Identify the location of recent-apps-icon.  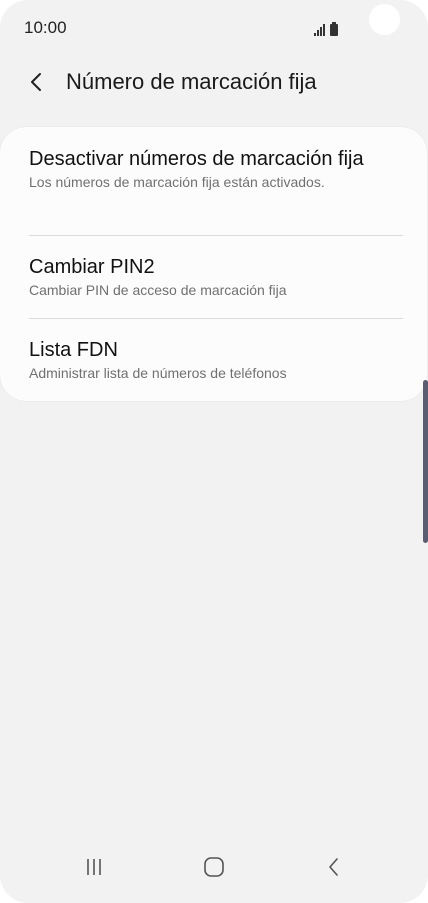
(94, 867).